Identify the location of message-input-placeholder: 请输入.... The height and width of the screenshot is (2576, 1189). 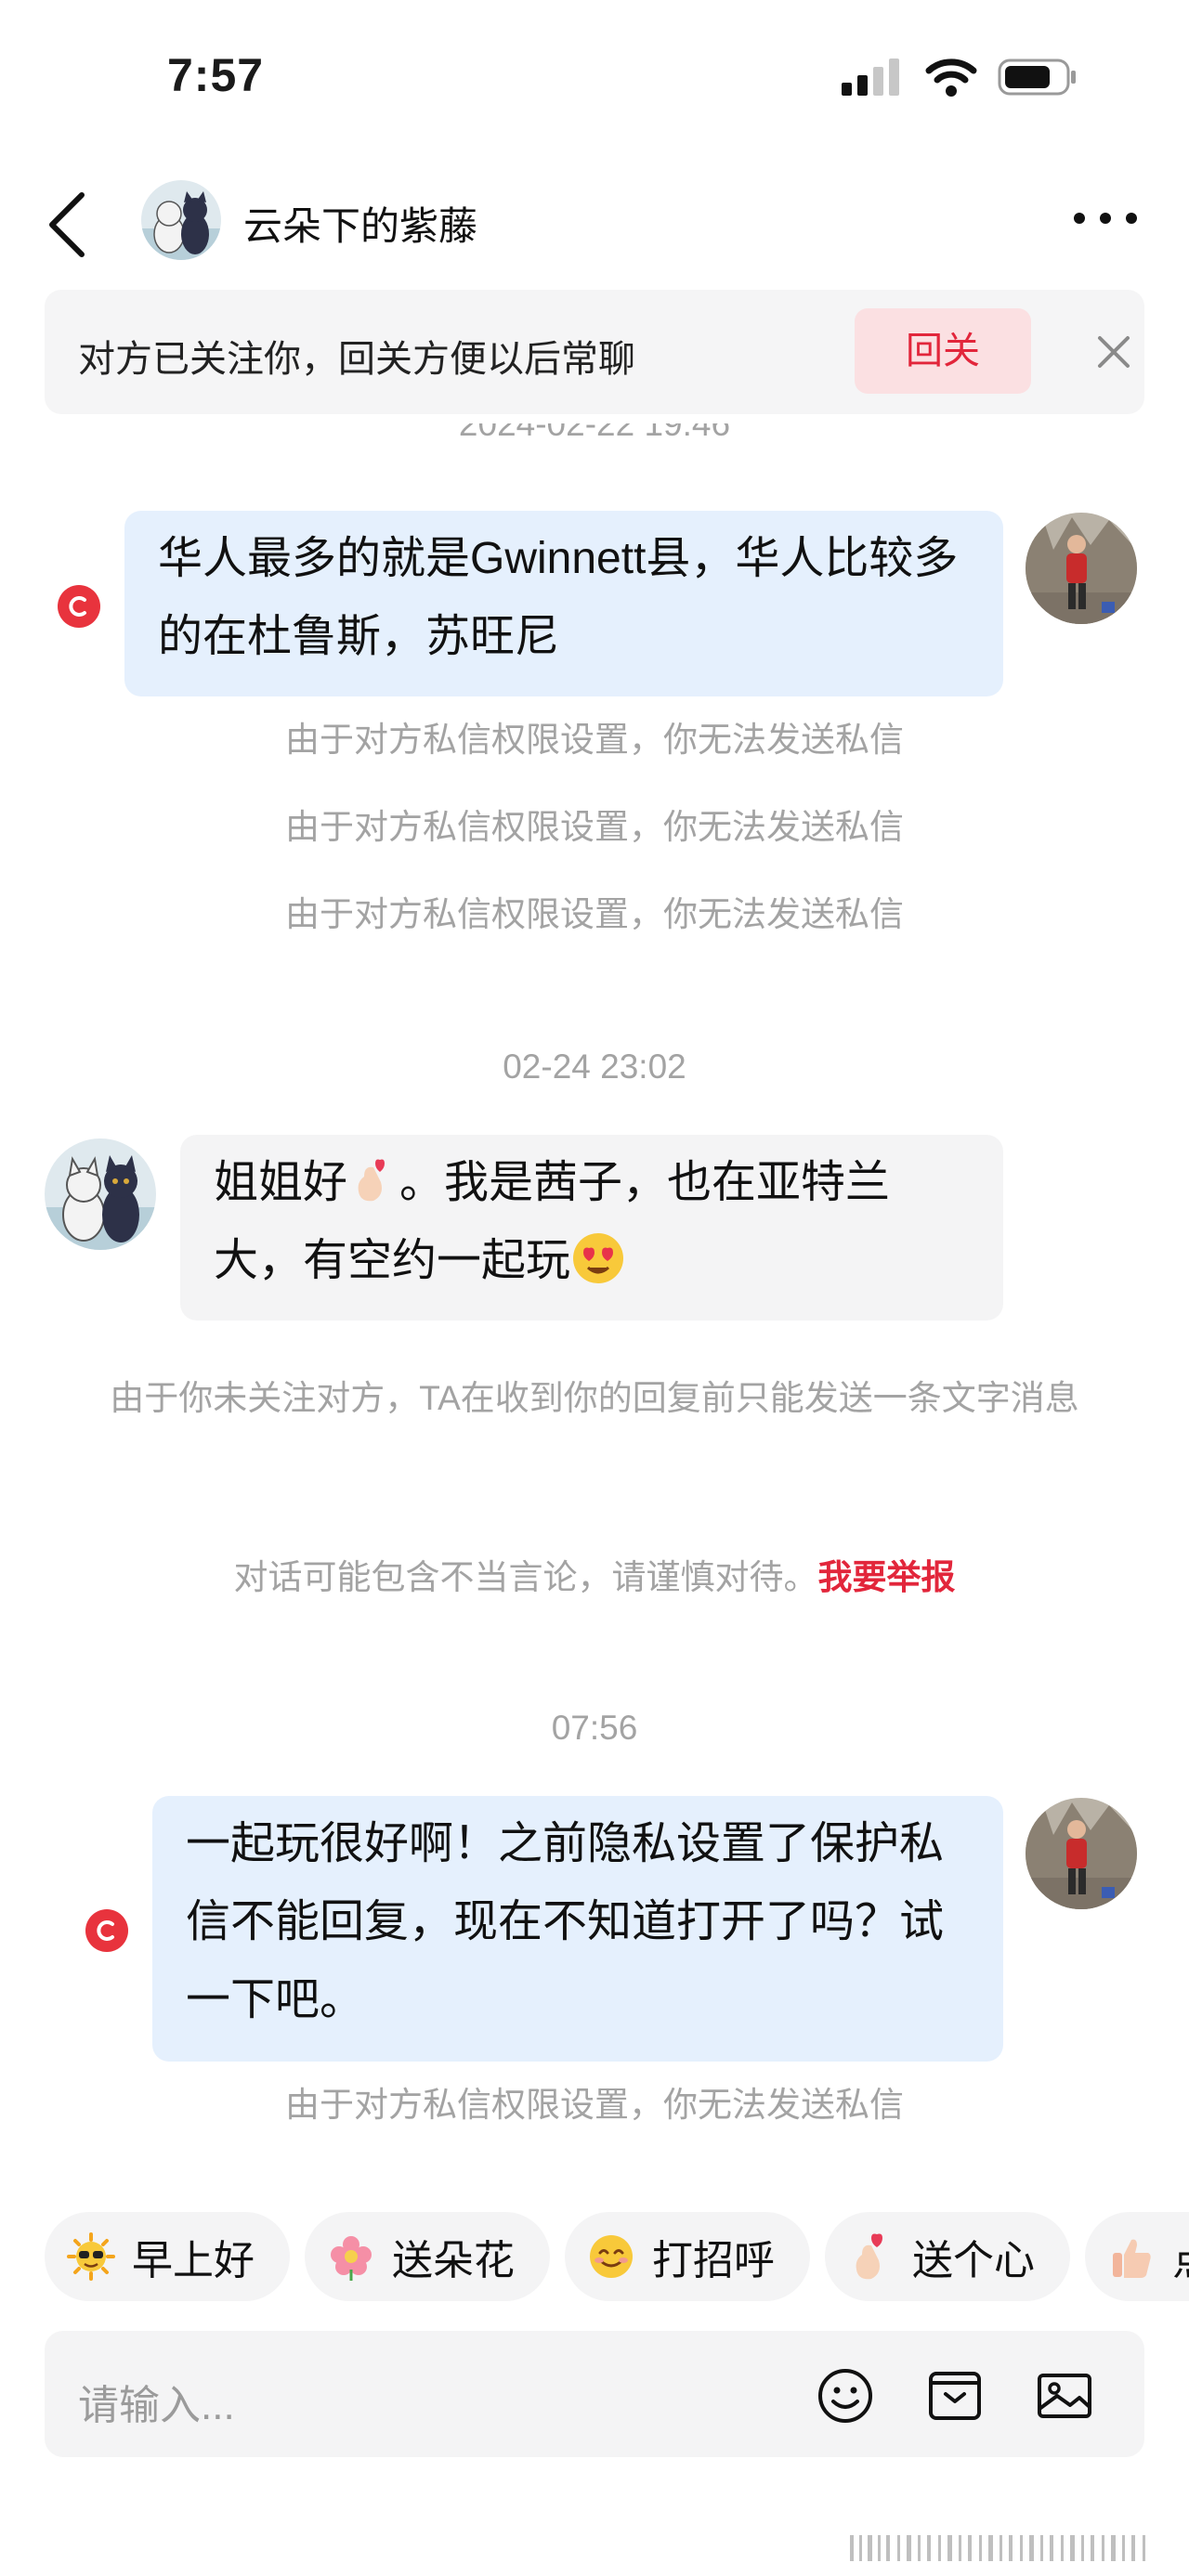
(157, 2401).